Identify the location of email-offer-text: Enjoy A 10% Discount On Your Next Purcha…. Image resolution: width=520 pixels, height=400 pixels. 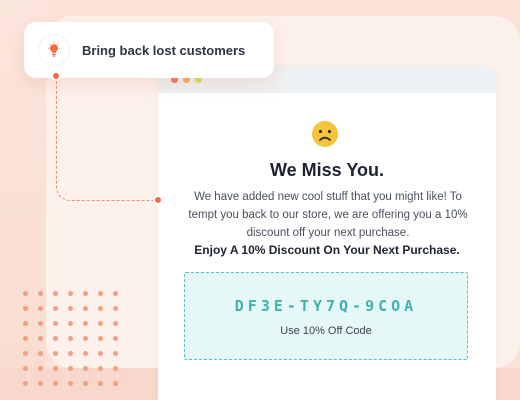
(327, 250).